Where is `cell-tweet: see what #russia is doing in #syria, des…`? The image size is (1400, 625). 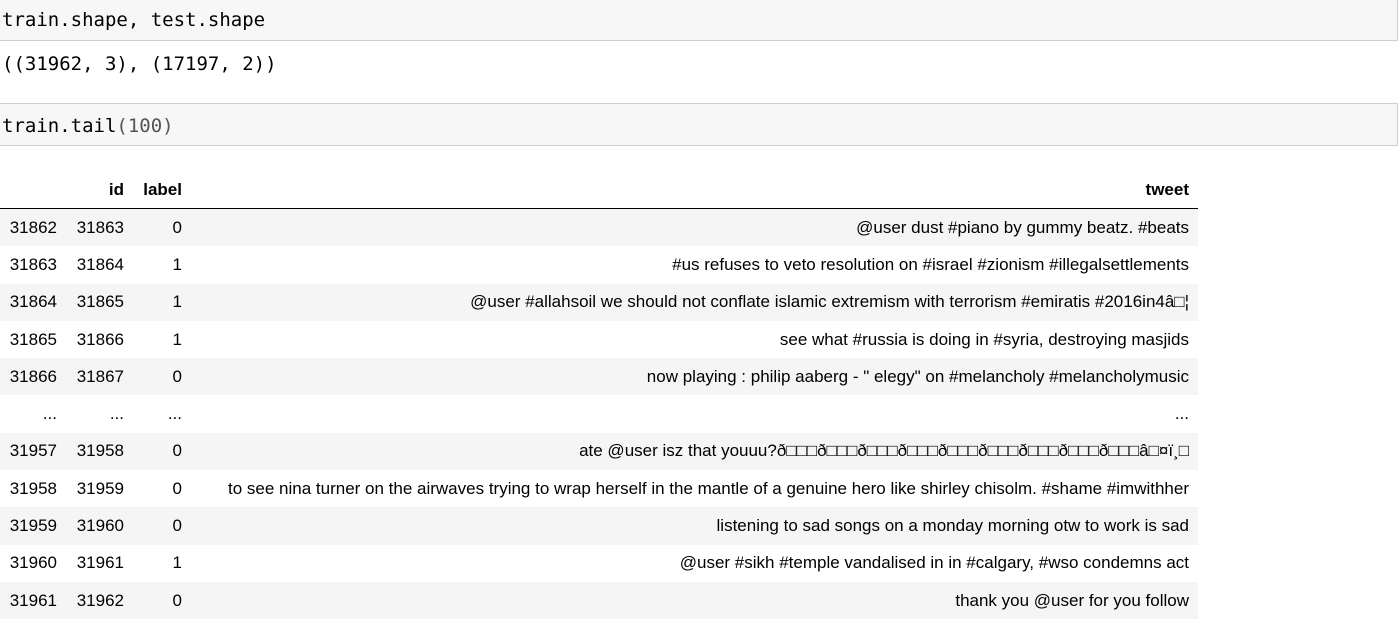 cell-tweet: see what #russia is doing in #syria, des… is located at coordinates (984, 339).